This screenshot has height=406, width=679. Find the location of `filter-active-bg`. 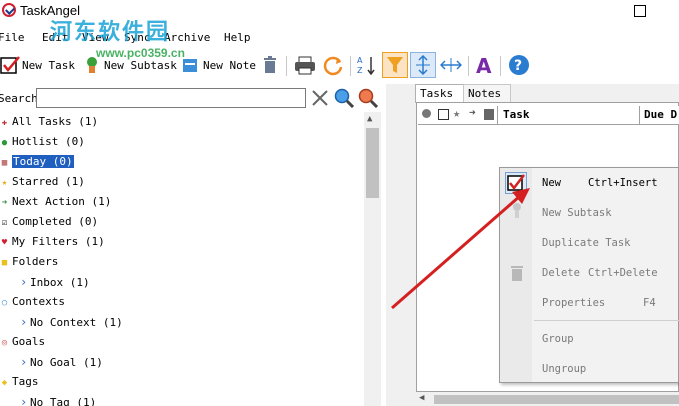

filter-active-bg is located at coordinates (395, 65).